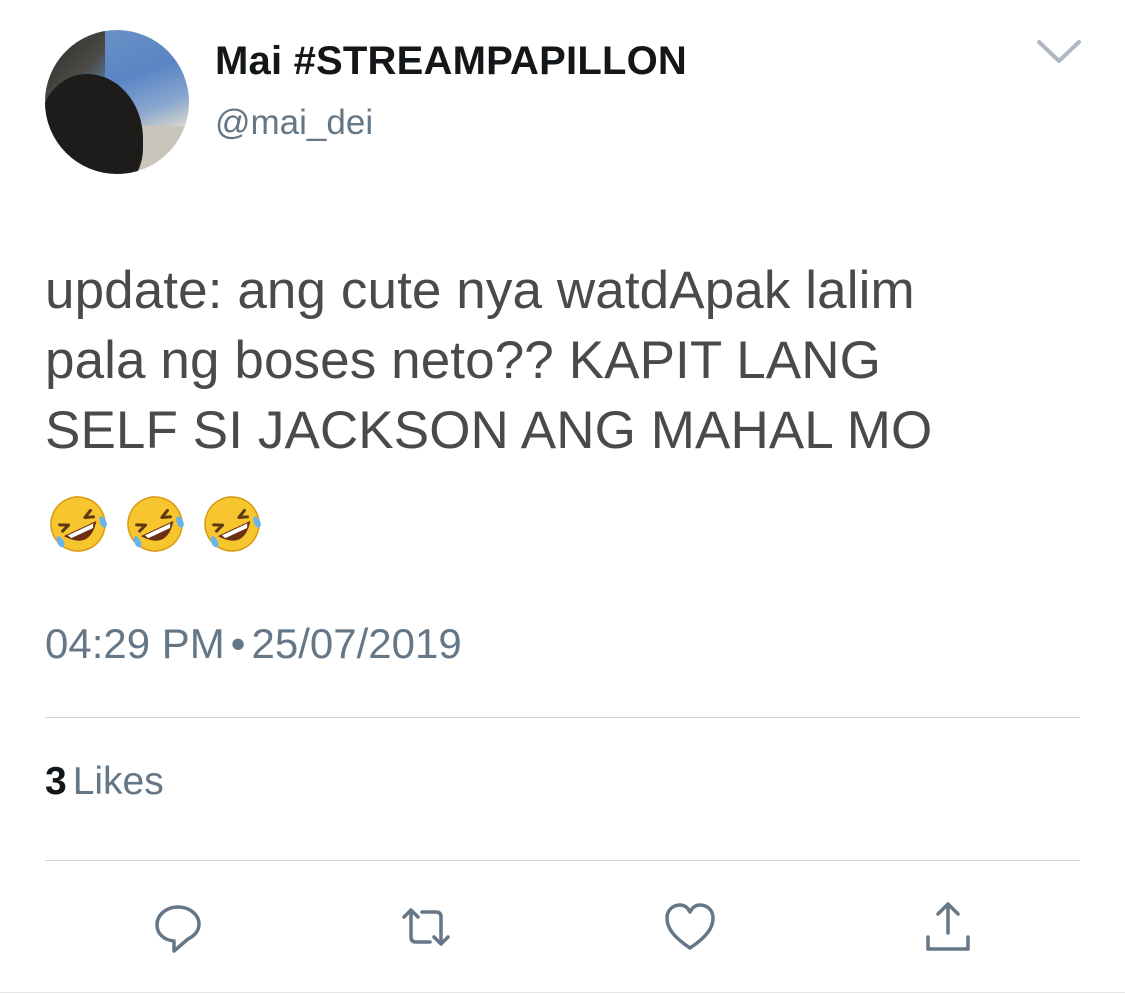 Image resolution: width=1125 pixels, height=995 pixels. I want to click on reply-button, so click(178, 927).